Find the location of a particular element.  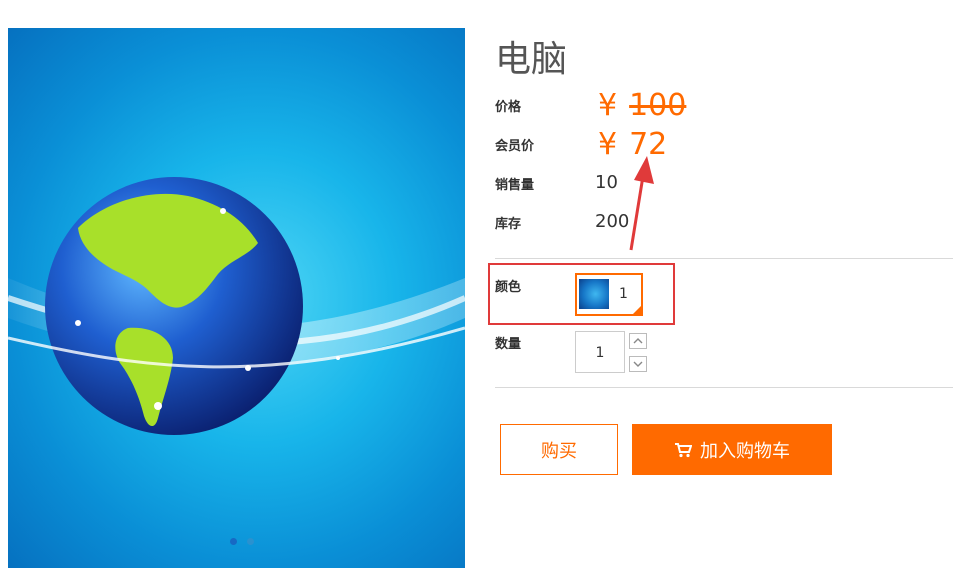

stock-label: 库存 is located at coordinates (508, 224).